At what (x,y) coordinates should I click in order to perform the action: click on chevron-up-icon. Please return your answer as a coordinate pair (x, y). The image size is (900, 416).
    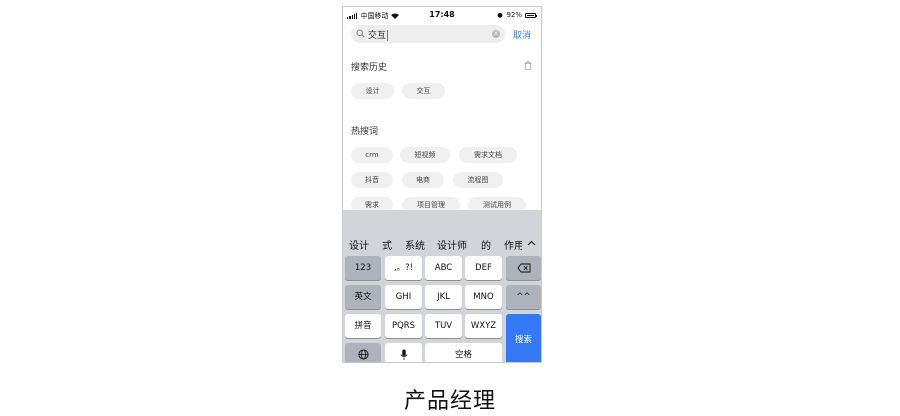
    Looking at the image, I should click on (531, 243).